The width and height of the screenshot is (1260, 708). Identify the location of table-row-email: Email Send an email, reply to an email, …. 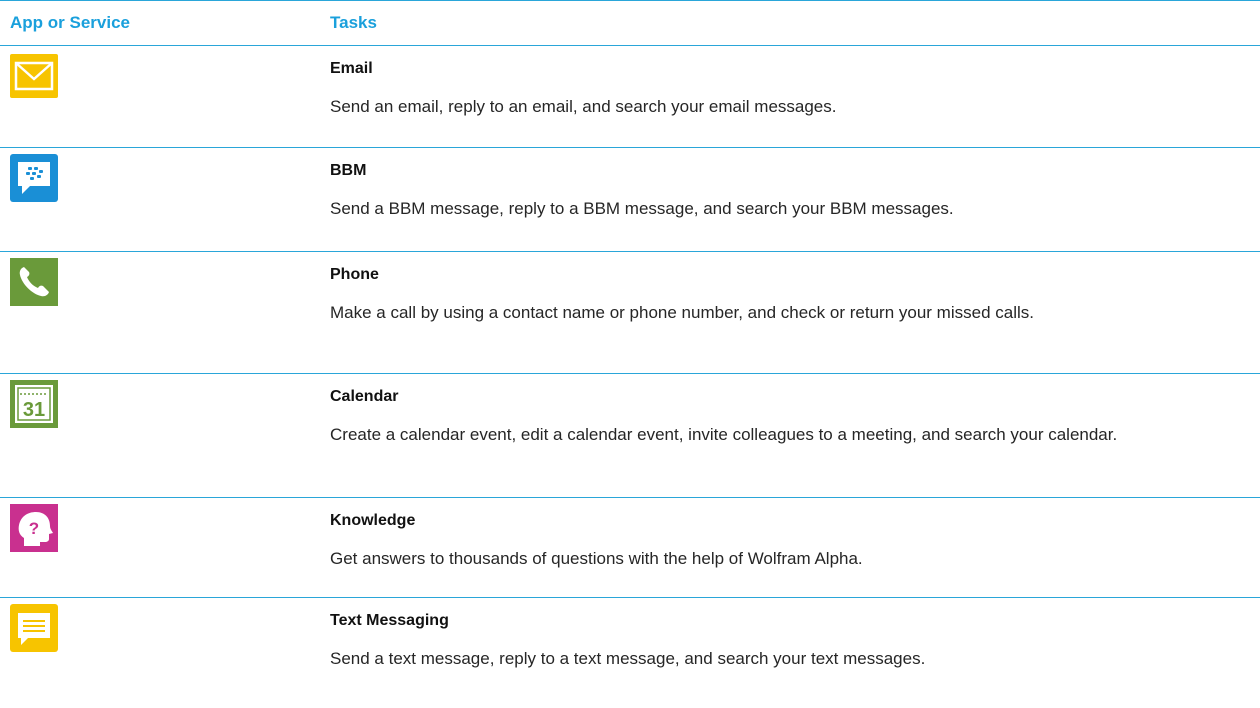
(630, 97).